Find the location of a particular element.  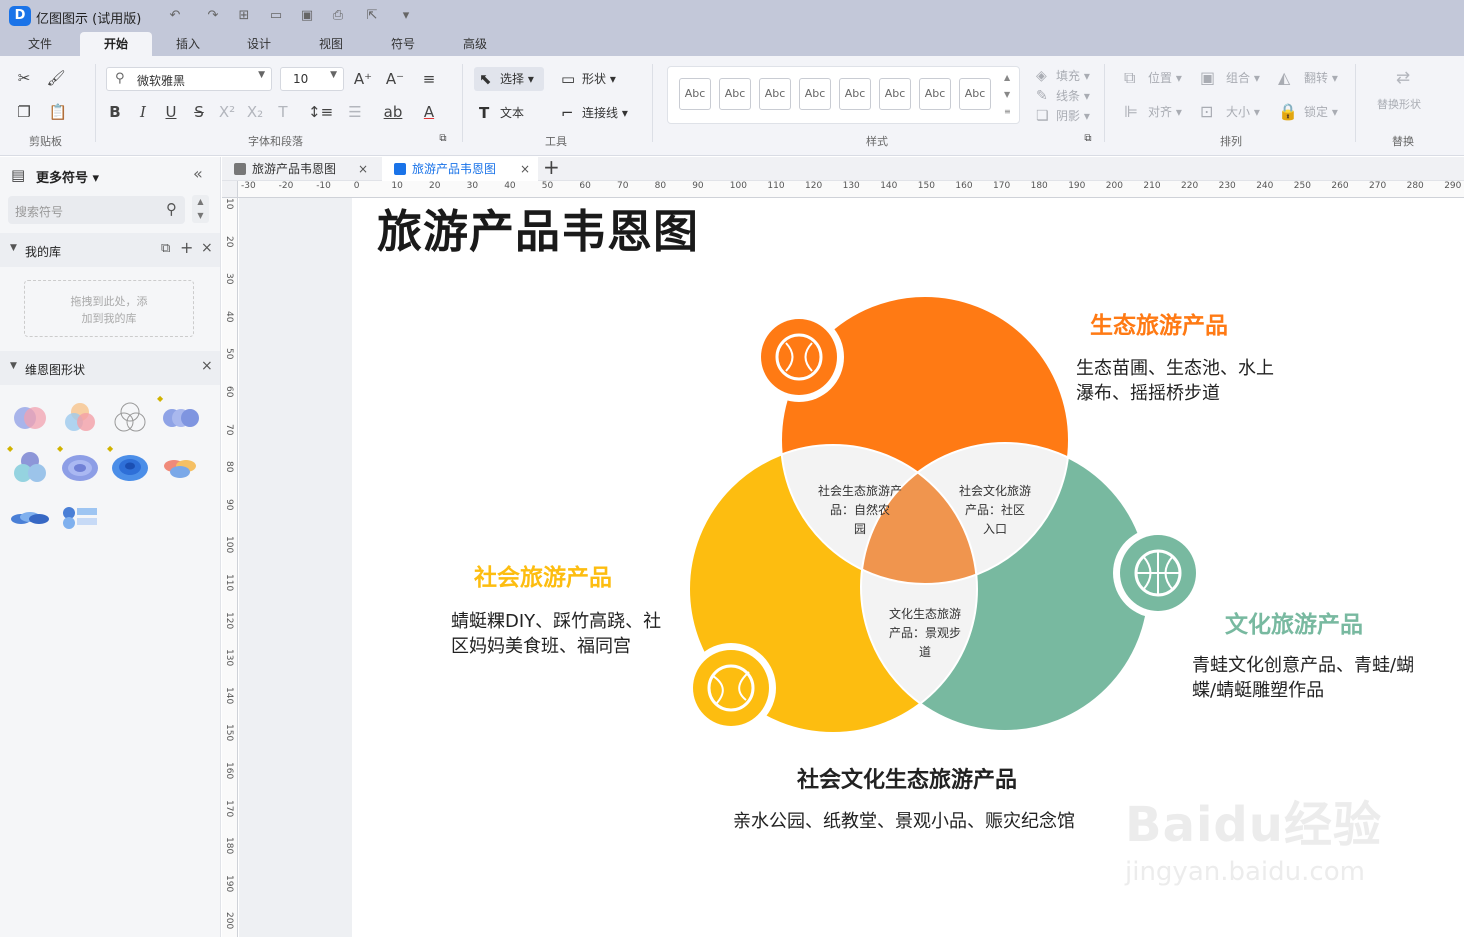

align-button: ⊫ 对齐 ▾ is located at coordinates (1153, 112).